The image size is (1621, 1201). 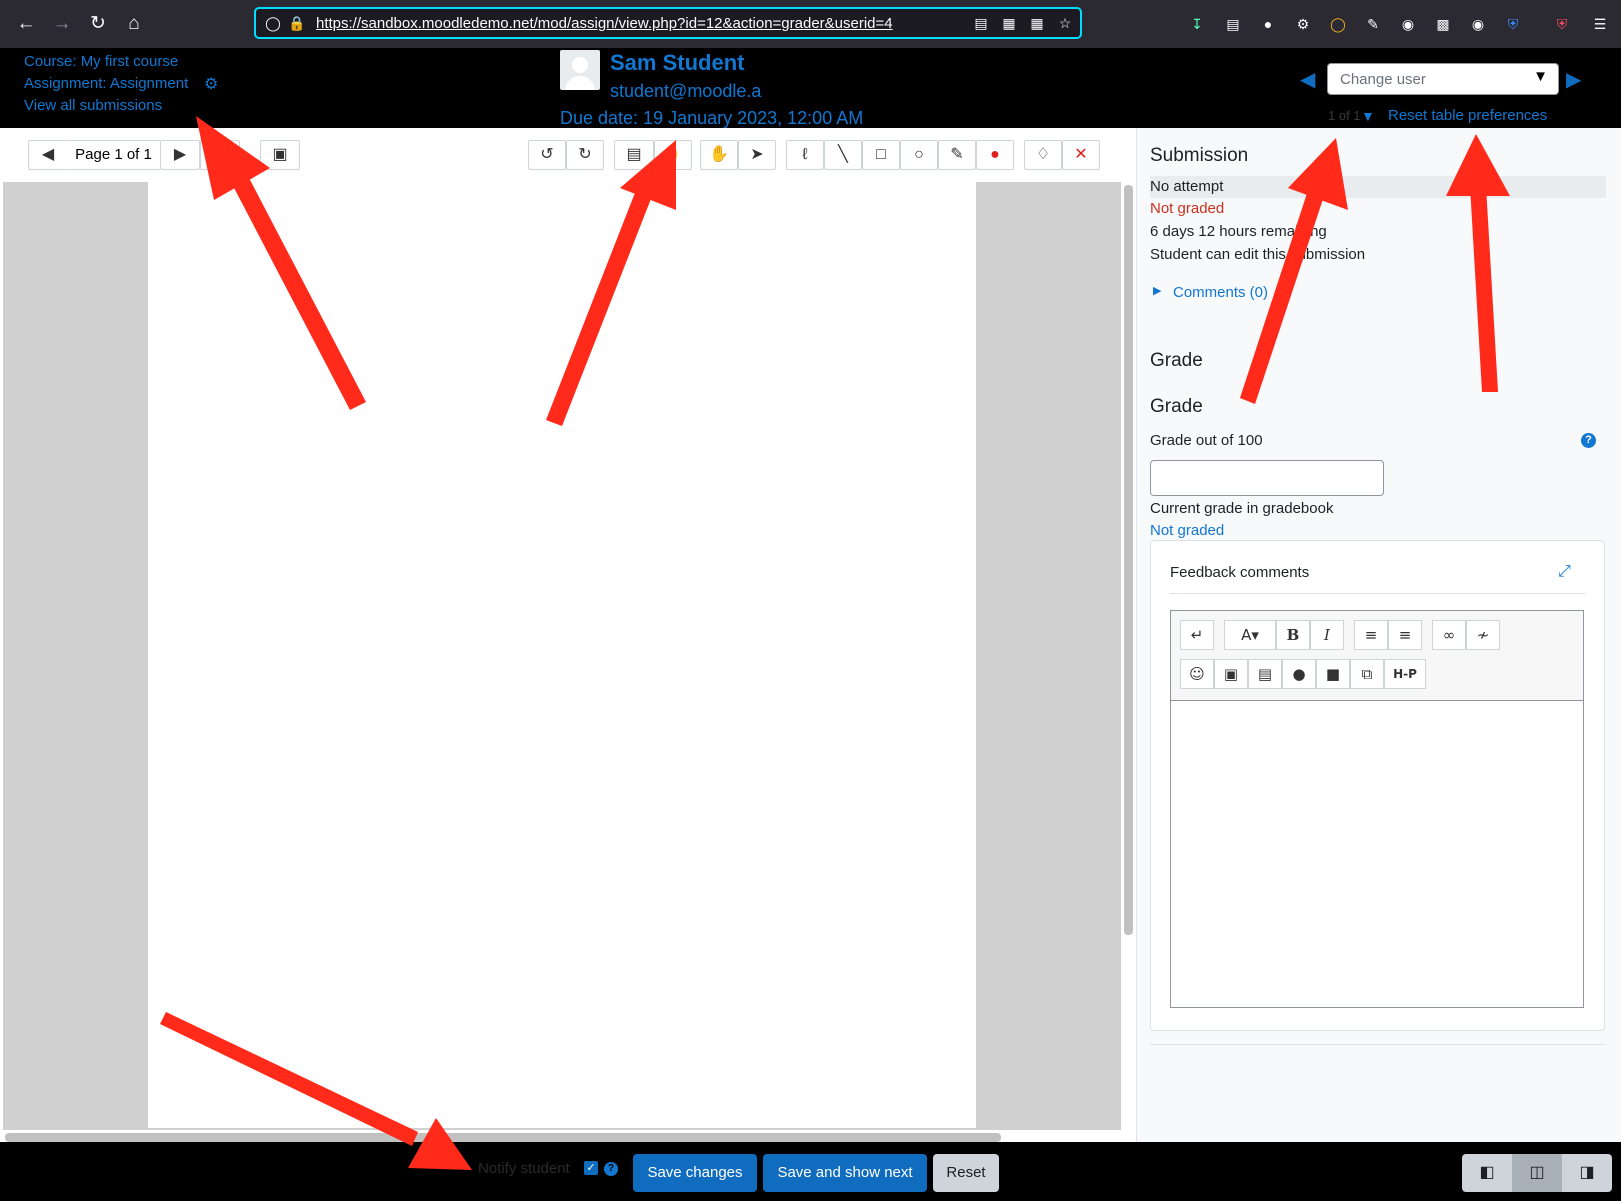 What do you see at coordinates (1157, 290) in the screenshot?
I see `caret-right-icon: ▶` at bounding box center [1157, 290].